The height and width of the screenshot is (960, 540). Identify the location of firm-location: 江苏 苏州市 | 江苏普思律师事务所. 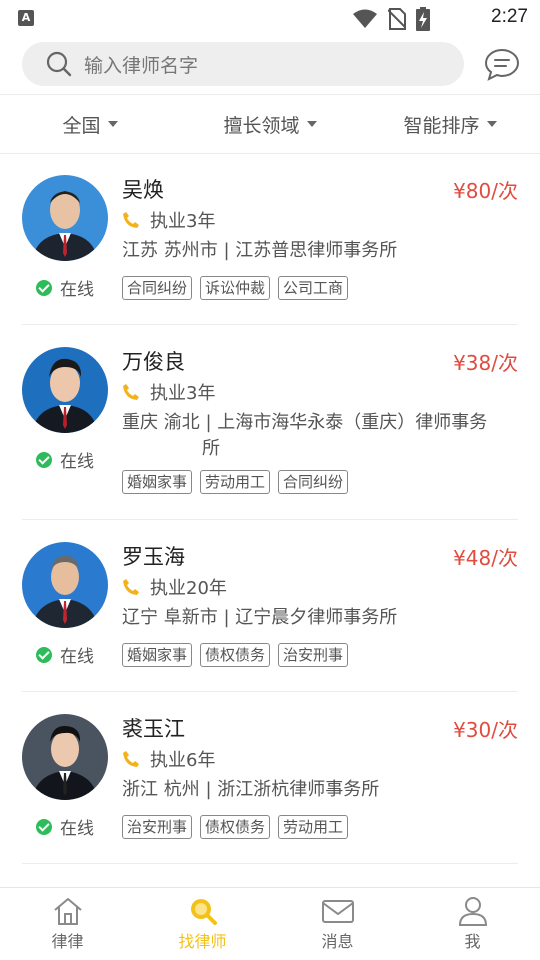
(317, 251).